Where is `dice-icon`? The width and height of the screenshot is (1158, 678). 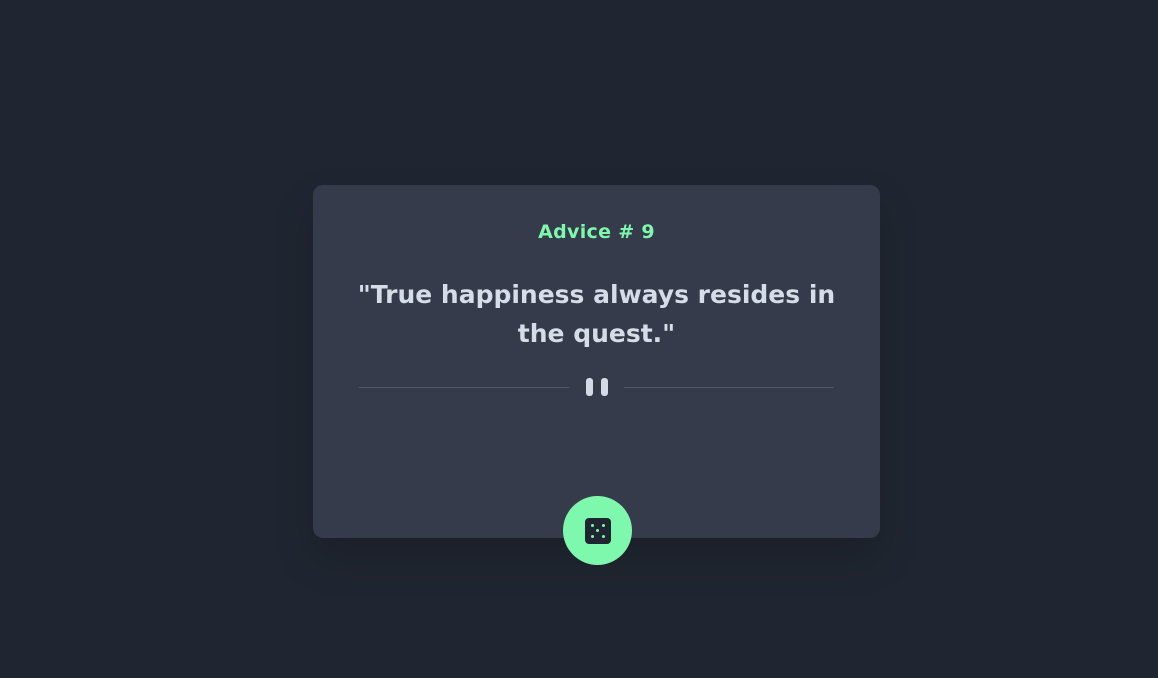
dice-icon is located at coordinates (597, 530).